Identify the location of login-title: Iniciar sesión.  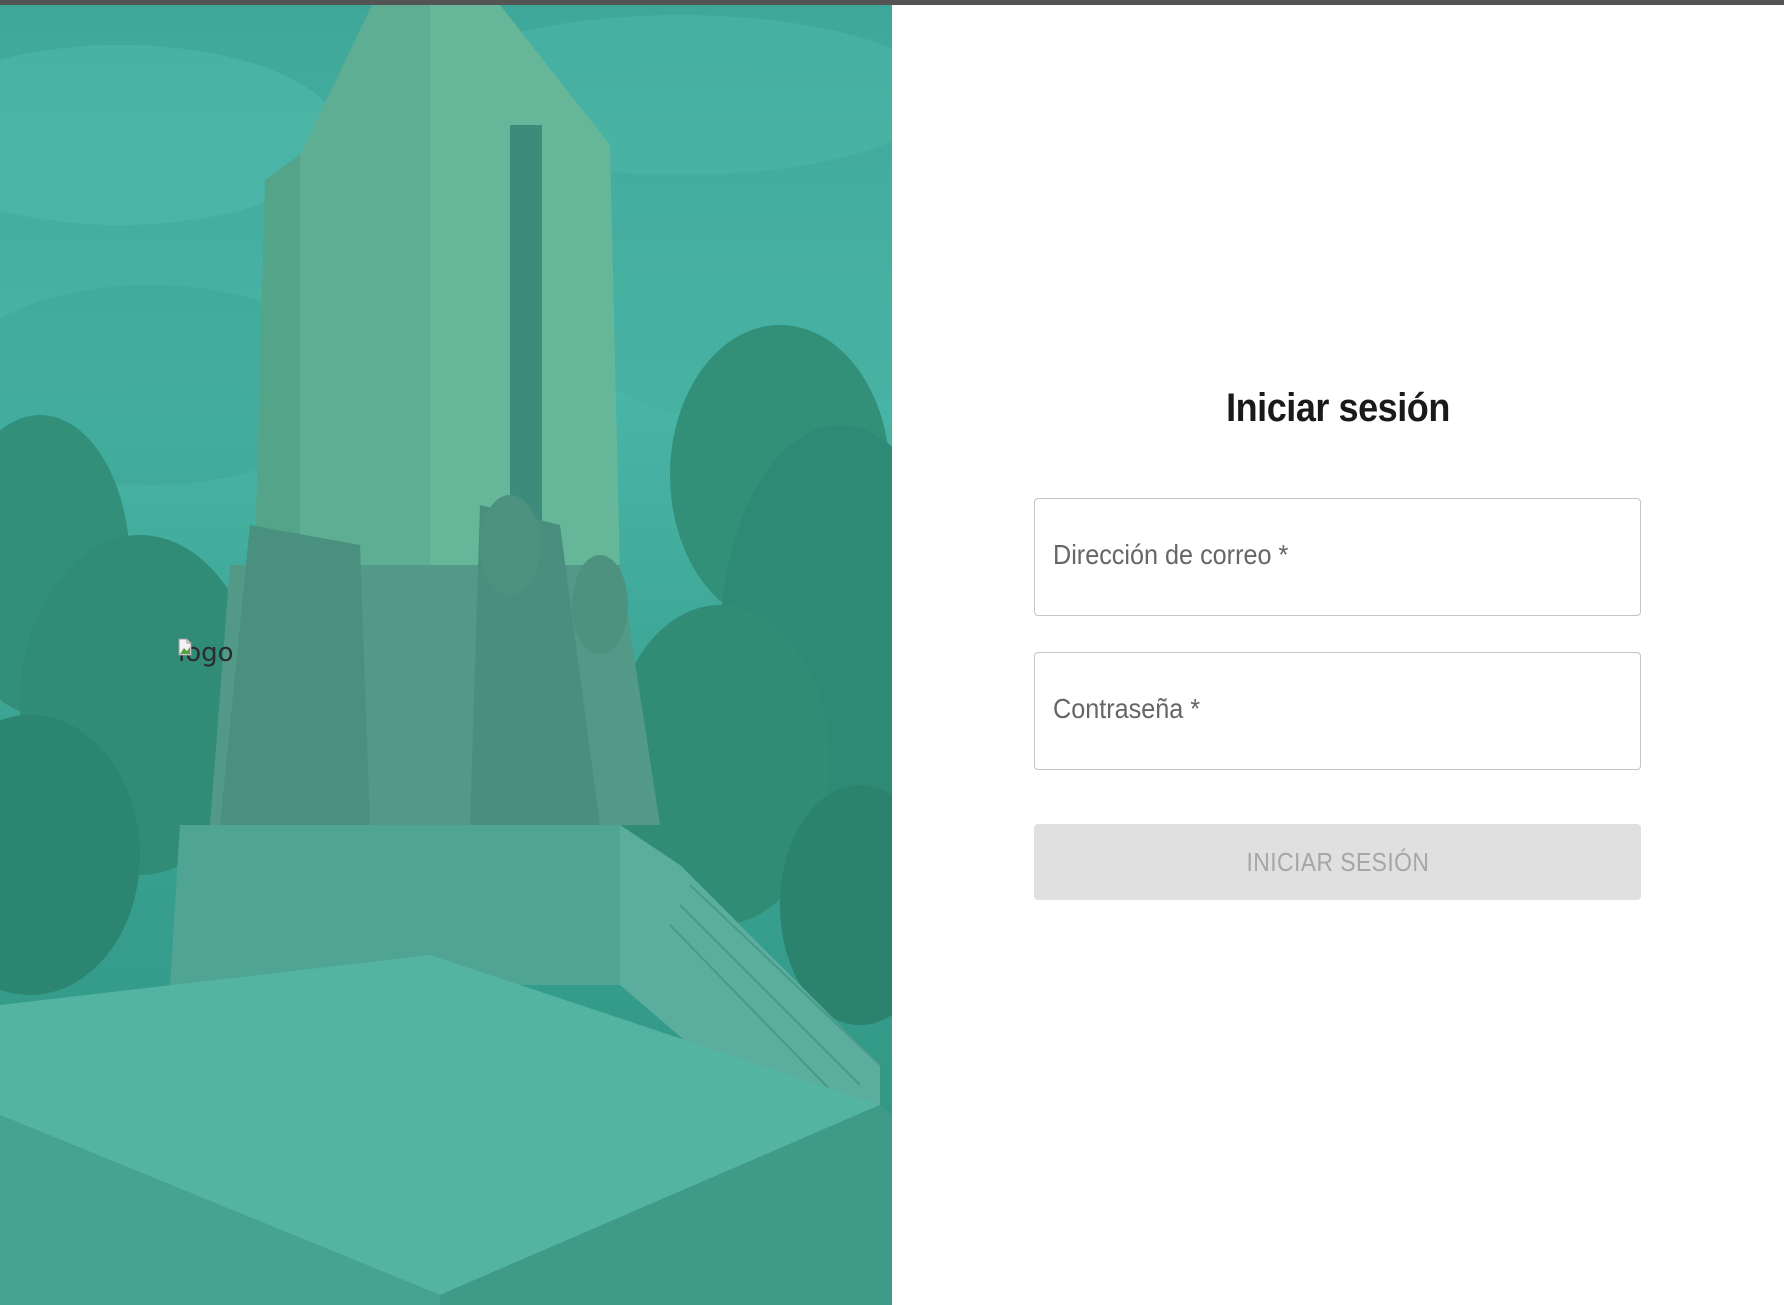
(1338, 408).